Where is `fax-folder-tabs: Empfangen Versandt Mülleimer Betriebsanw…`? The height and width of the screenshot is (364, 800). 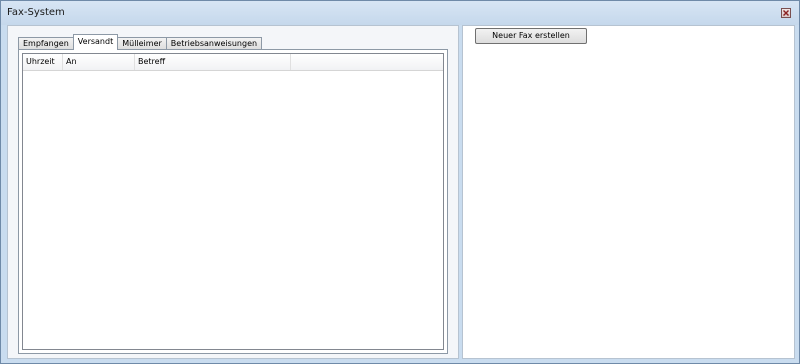
fax-folder-tabs: Empfangen Versandt Mülleimer Betriebsanw… is located at coordinates (140, 42).